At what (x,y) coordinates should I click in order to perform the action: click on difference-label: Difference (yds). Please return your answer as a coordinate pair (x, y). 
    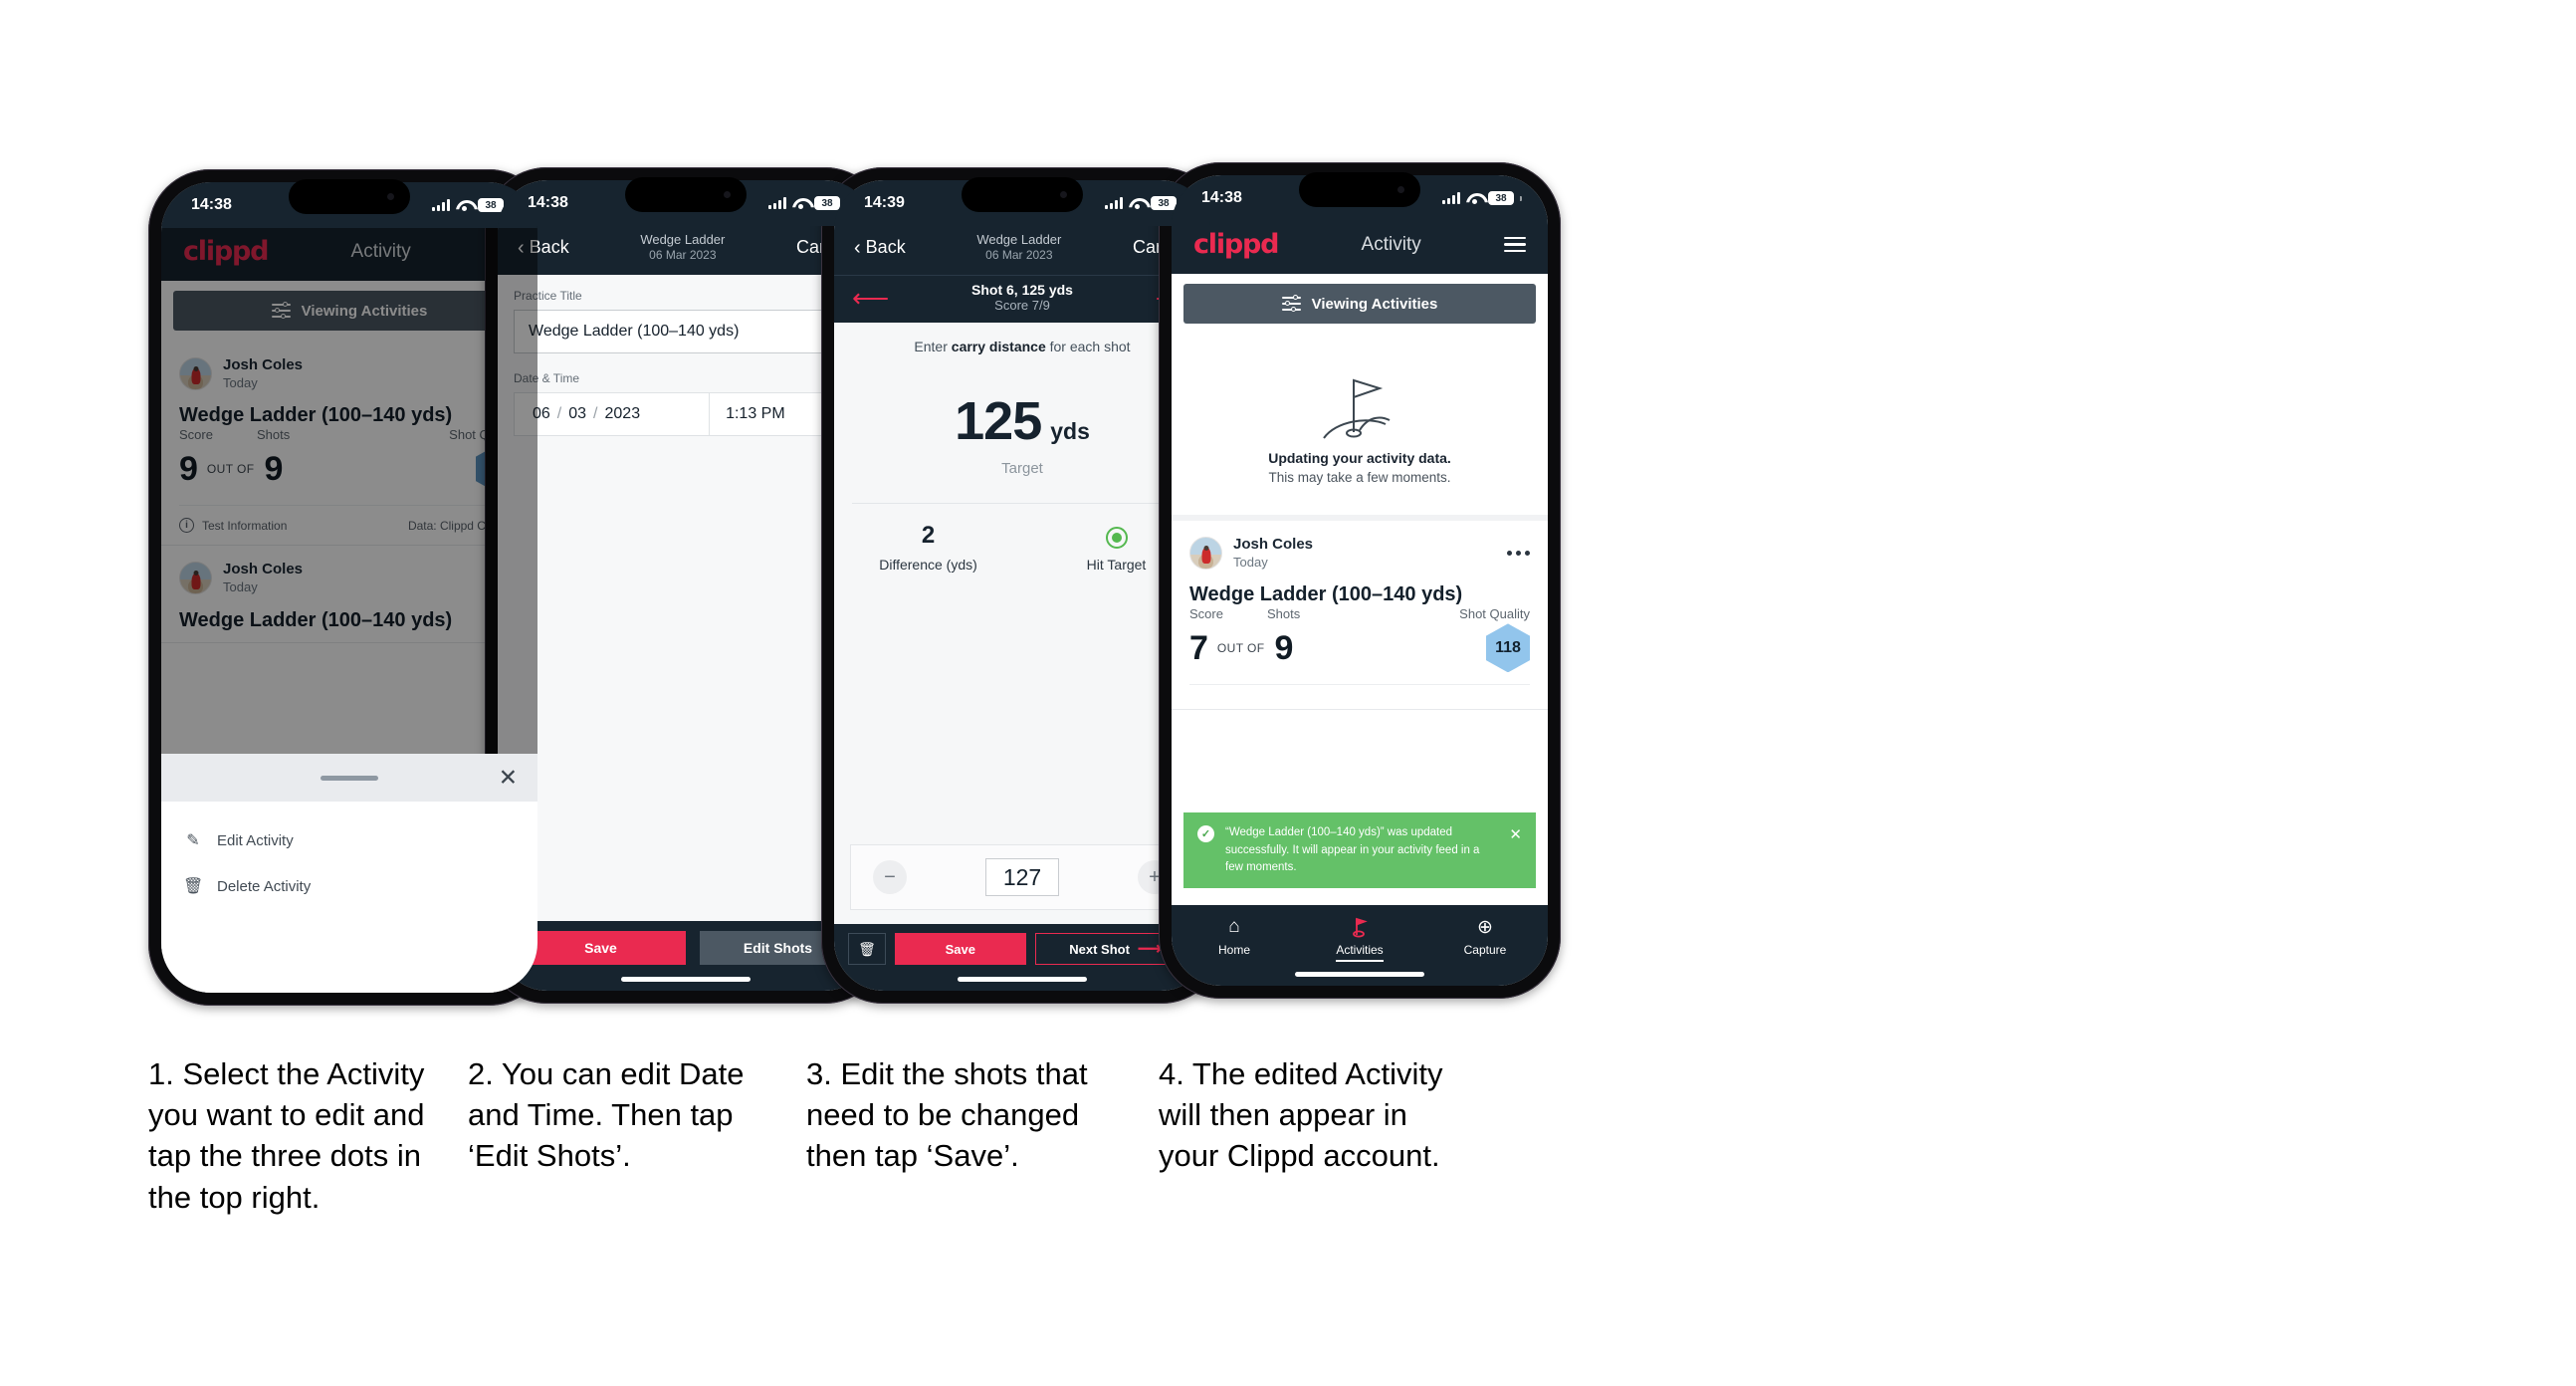
    Looking at the image, I should click on (928, 565).